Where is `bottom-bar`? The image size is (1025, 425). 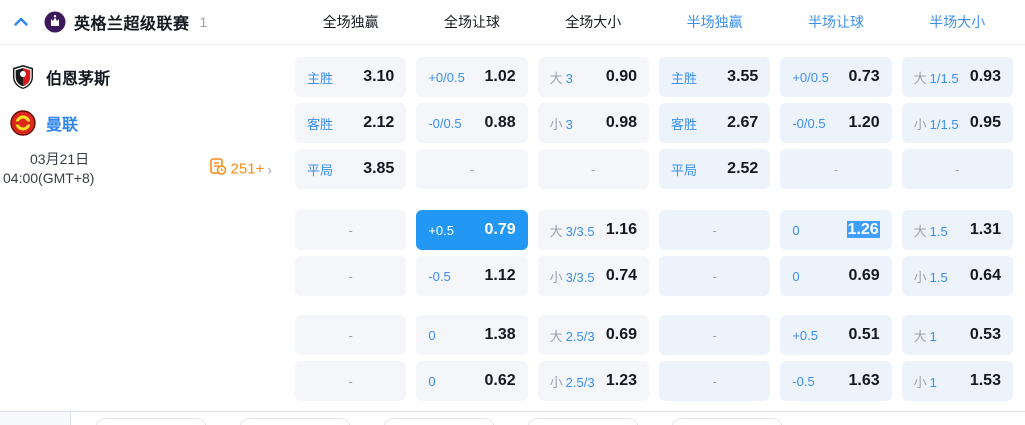
bottom-bar is located at coordinates (512, 418).